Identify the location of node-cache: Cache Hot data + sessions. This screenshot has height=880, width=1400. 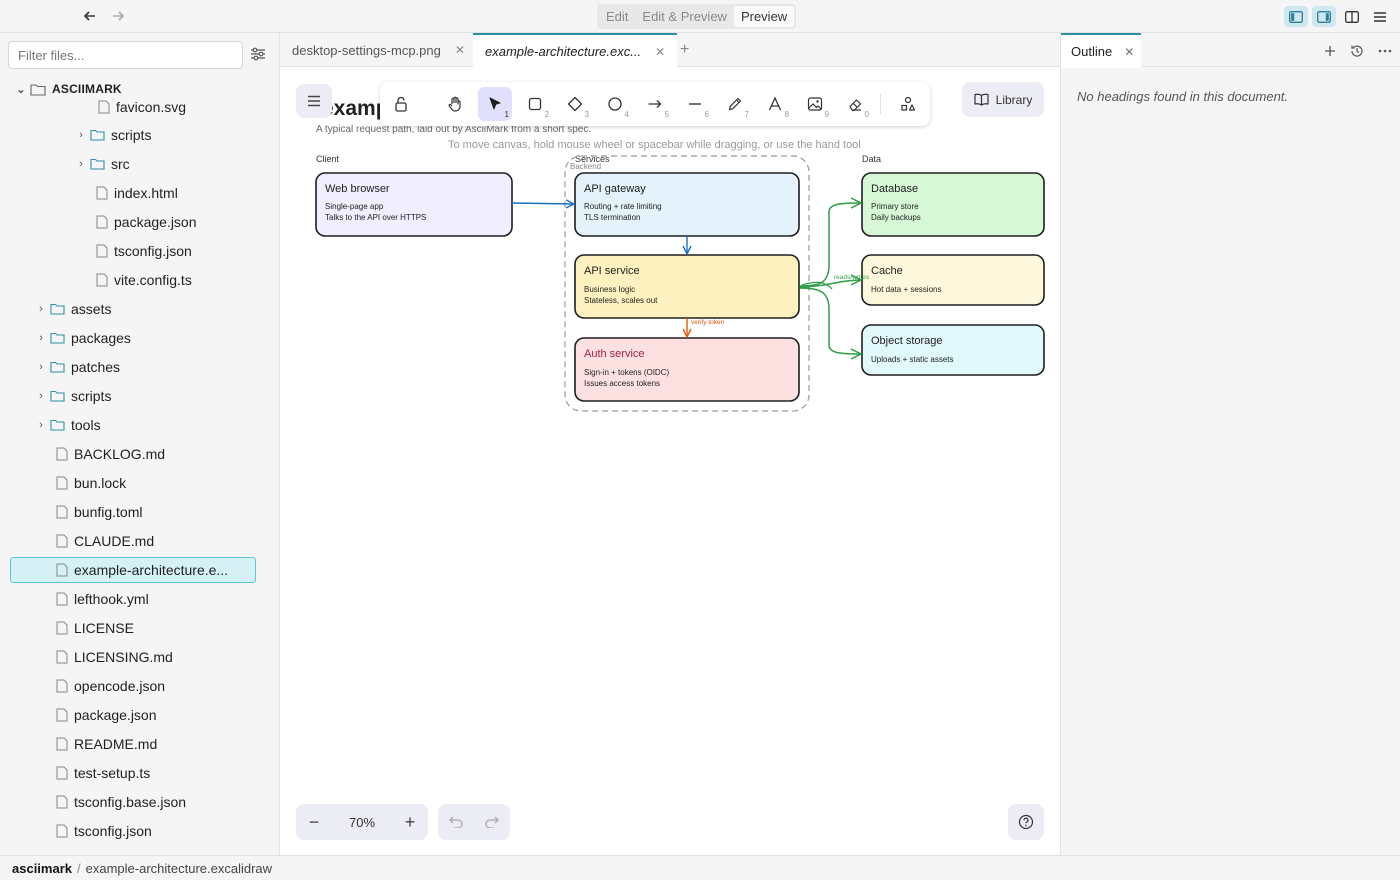
(953, 280).